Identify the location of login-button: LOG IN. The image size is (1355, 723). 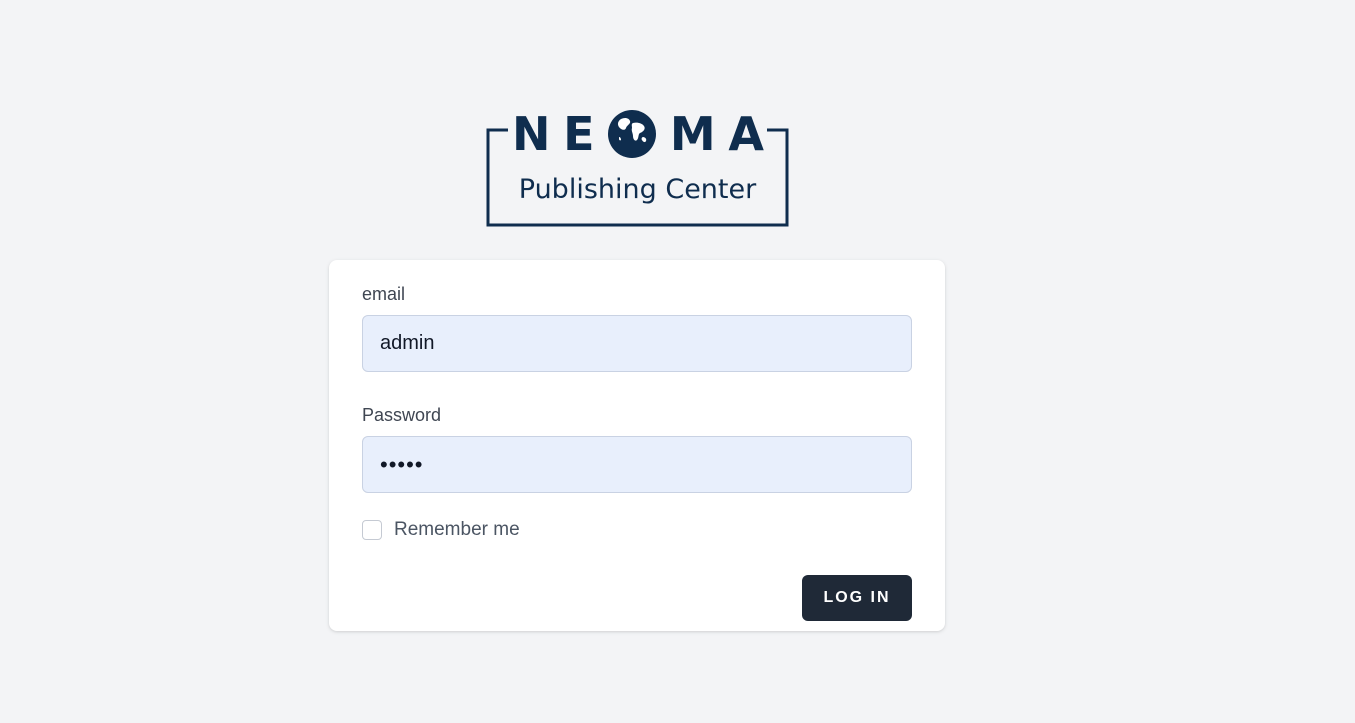
(857, 598).